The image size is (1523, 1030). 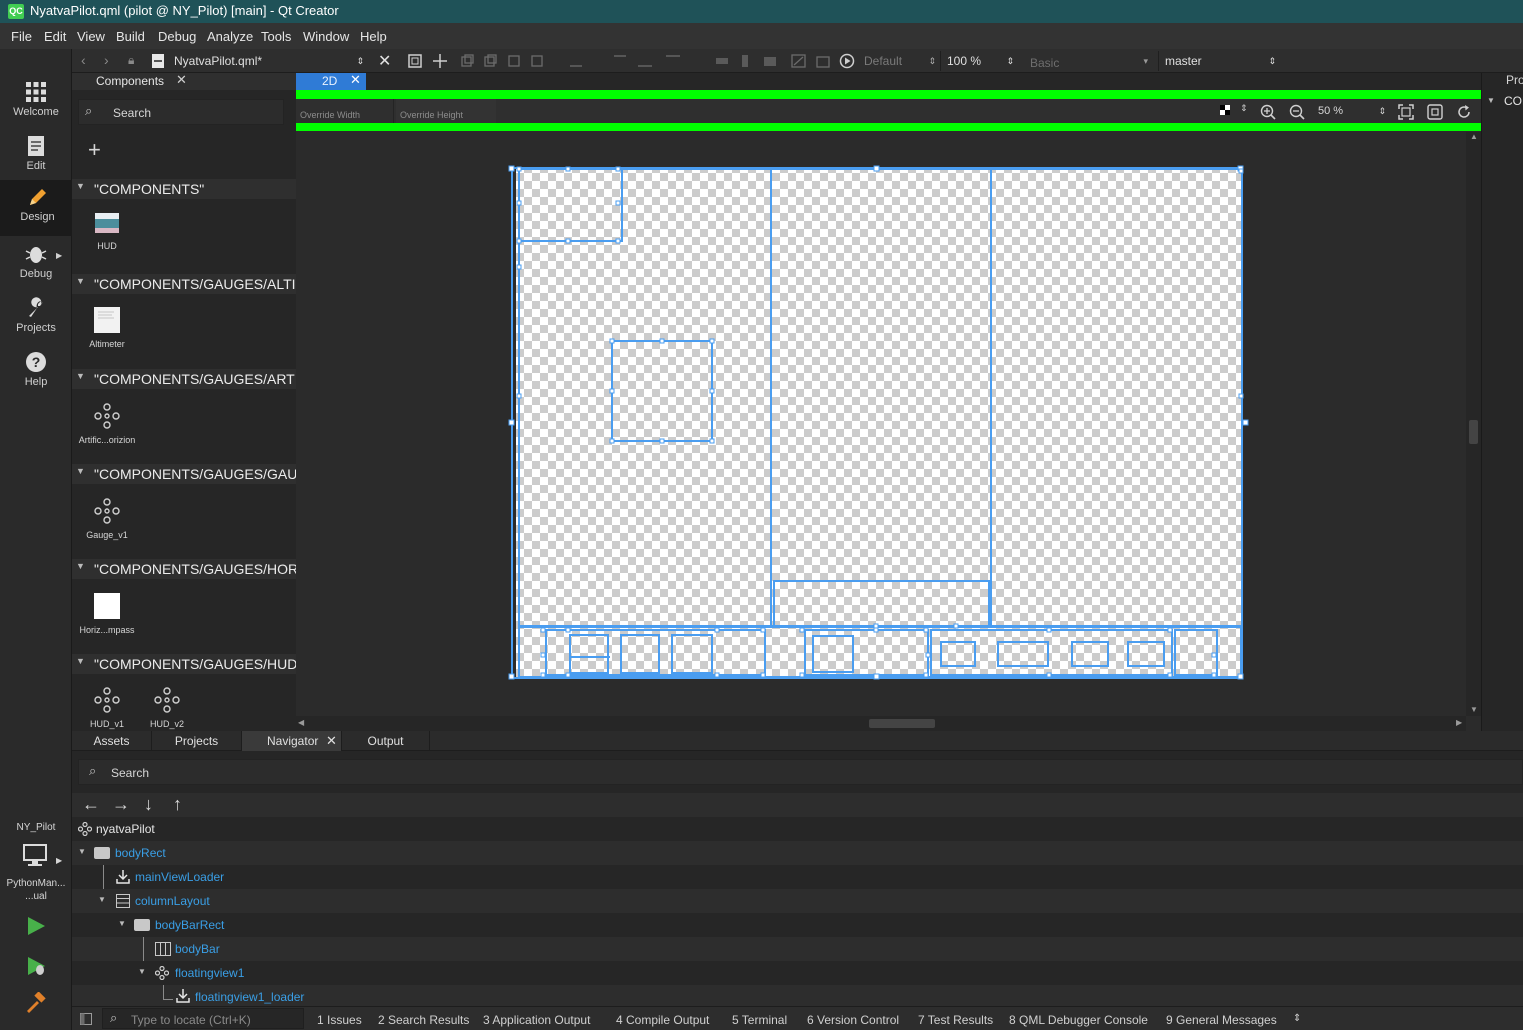 What do you see at coordinates (1435, 112) in the screenshot?
I see `fit-to-view-icon` at bounding box center [1435, 112].